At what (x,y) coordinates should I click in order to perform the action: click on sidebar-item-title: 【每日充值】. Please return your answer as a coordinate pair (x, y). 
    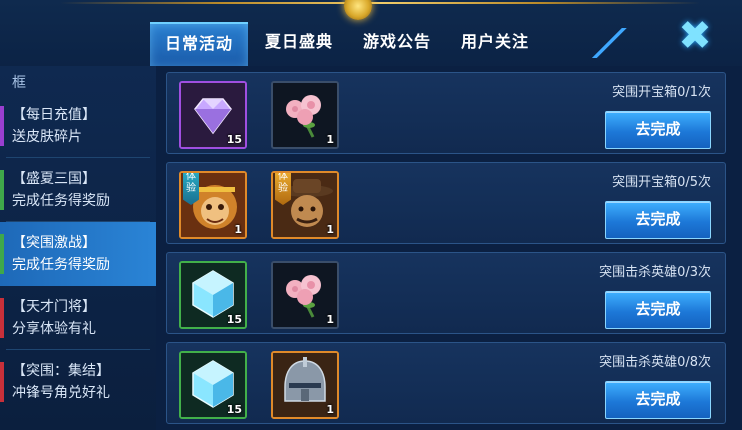
    Looking at the image, I should click on (54, 115).